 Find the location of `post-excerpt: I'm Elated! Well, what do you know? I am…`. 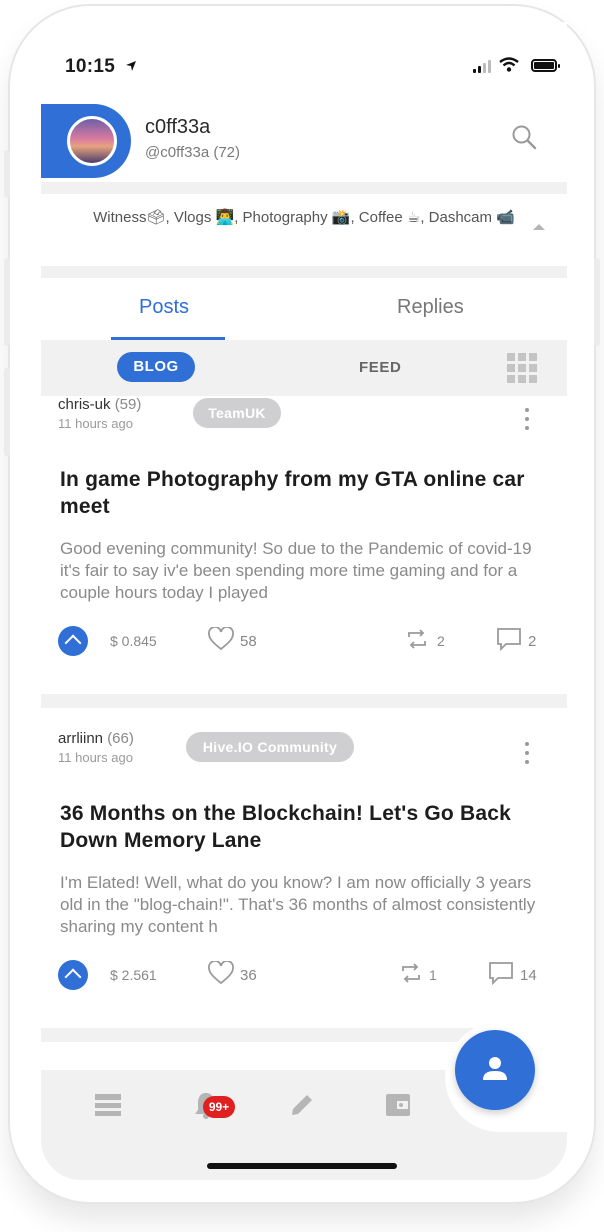

post-excerpt: I'm Elated! Well, what do you know? I am… is located at coordinates (298, 905).